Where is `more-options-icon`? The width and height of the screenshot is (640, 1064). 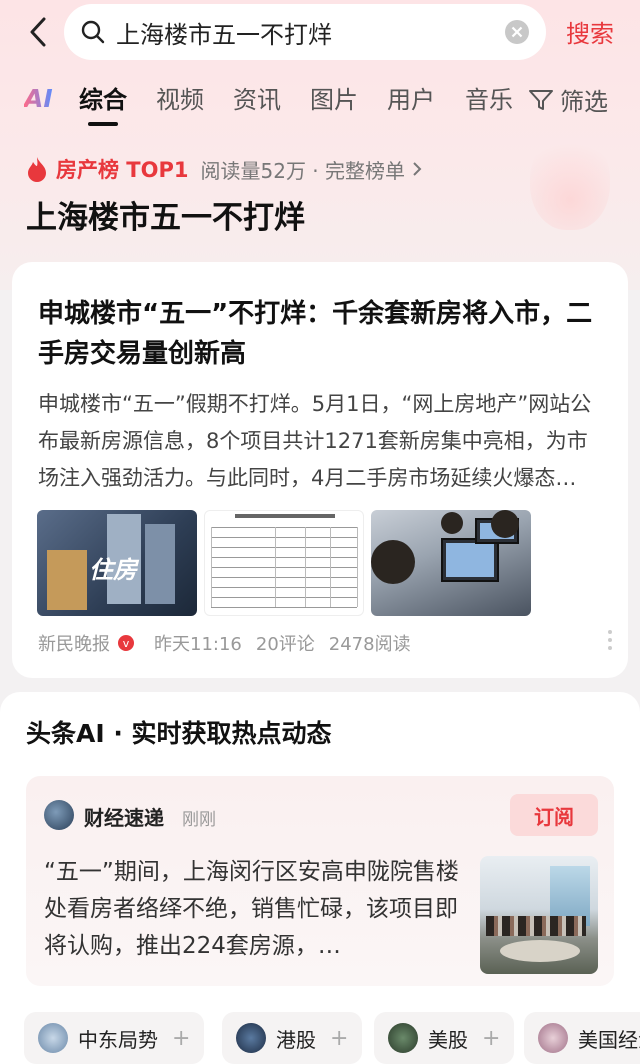 more-options-icon is located at coordinates (610, 640).